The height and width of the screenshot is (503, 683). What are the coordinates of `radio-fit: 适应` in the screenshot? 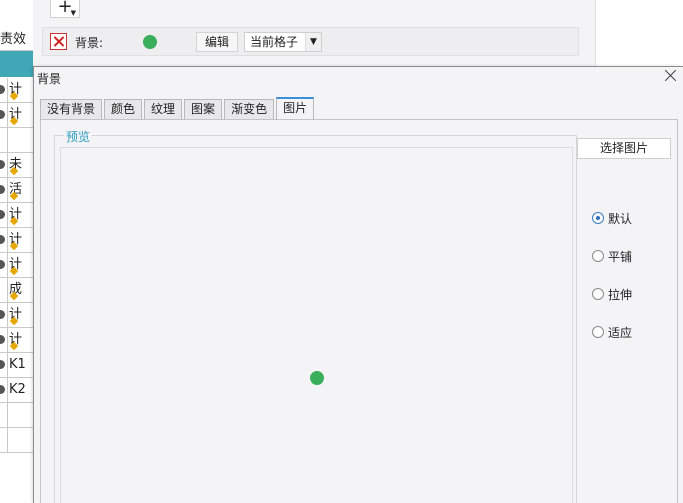 It's located at (612, 332).